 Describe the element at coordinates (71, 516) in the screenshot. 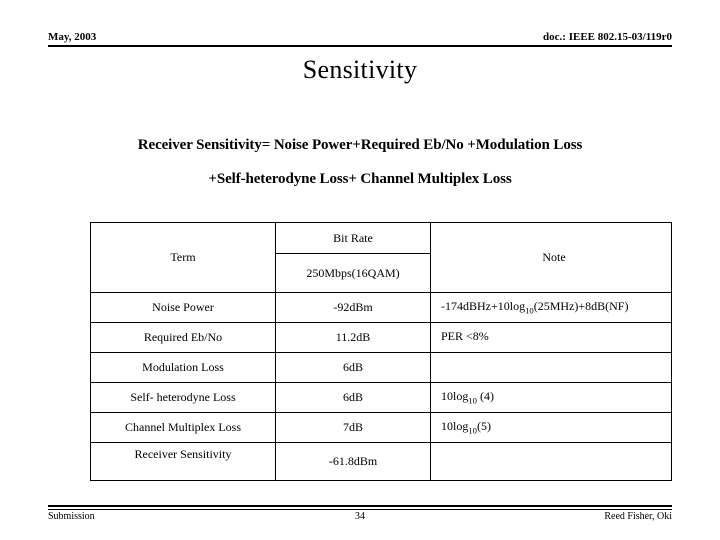

I see `footer-submission: Submission` at that location.